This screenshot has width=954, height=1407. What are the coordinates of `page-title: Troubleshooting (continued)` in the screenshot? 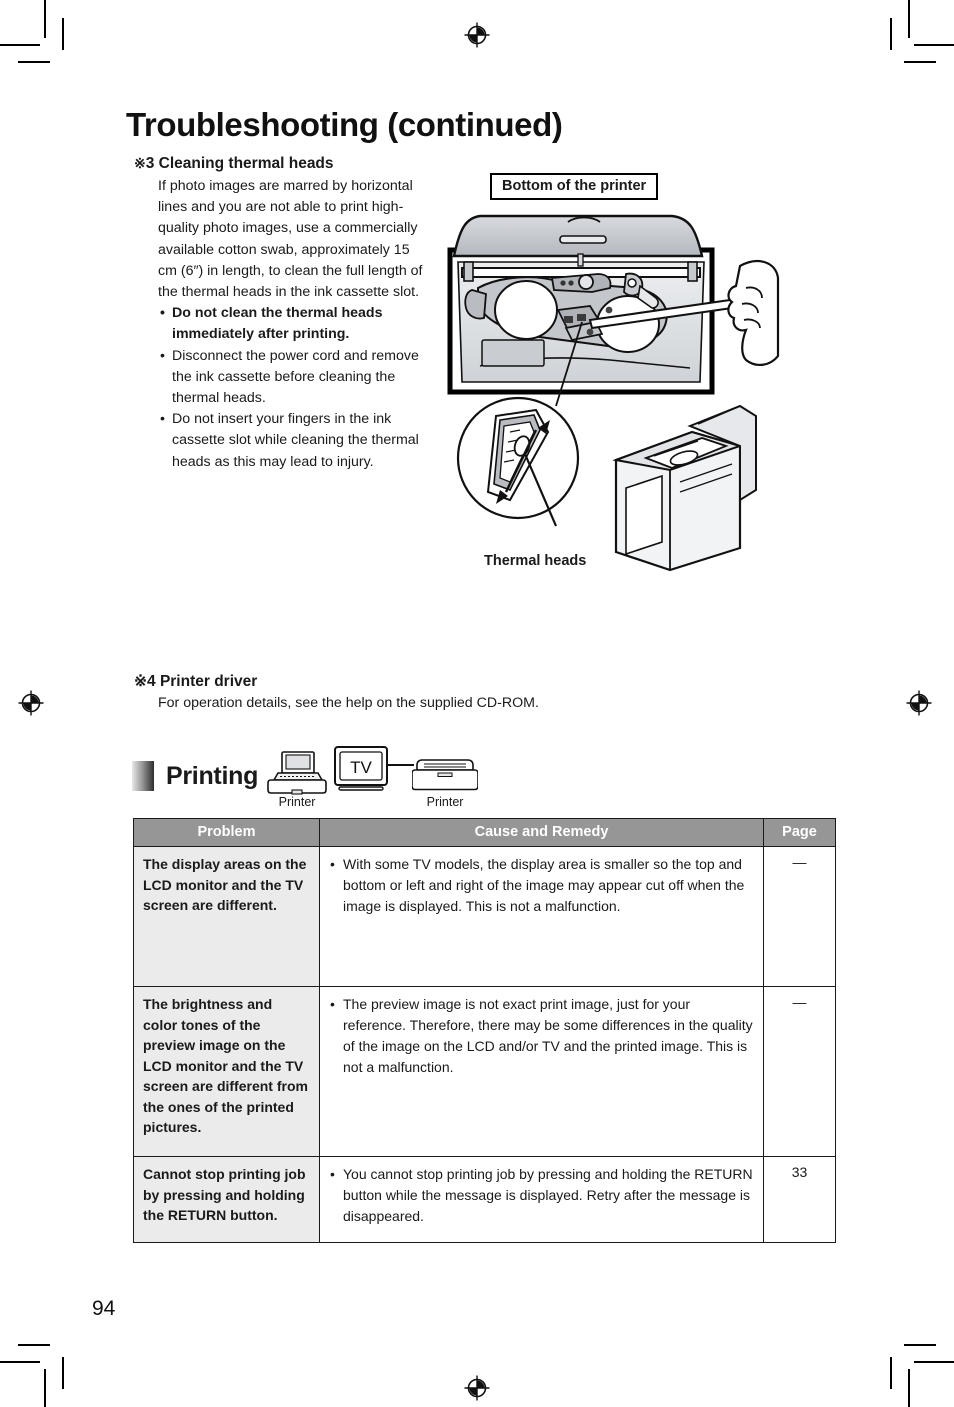 It's located at (344, 125).